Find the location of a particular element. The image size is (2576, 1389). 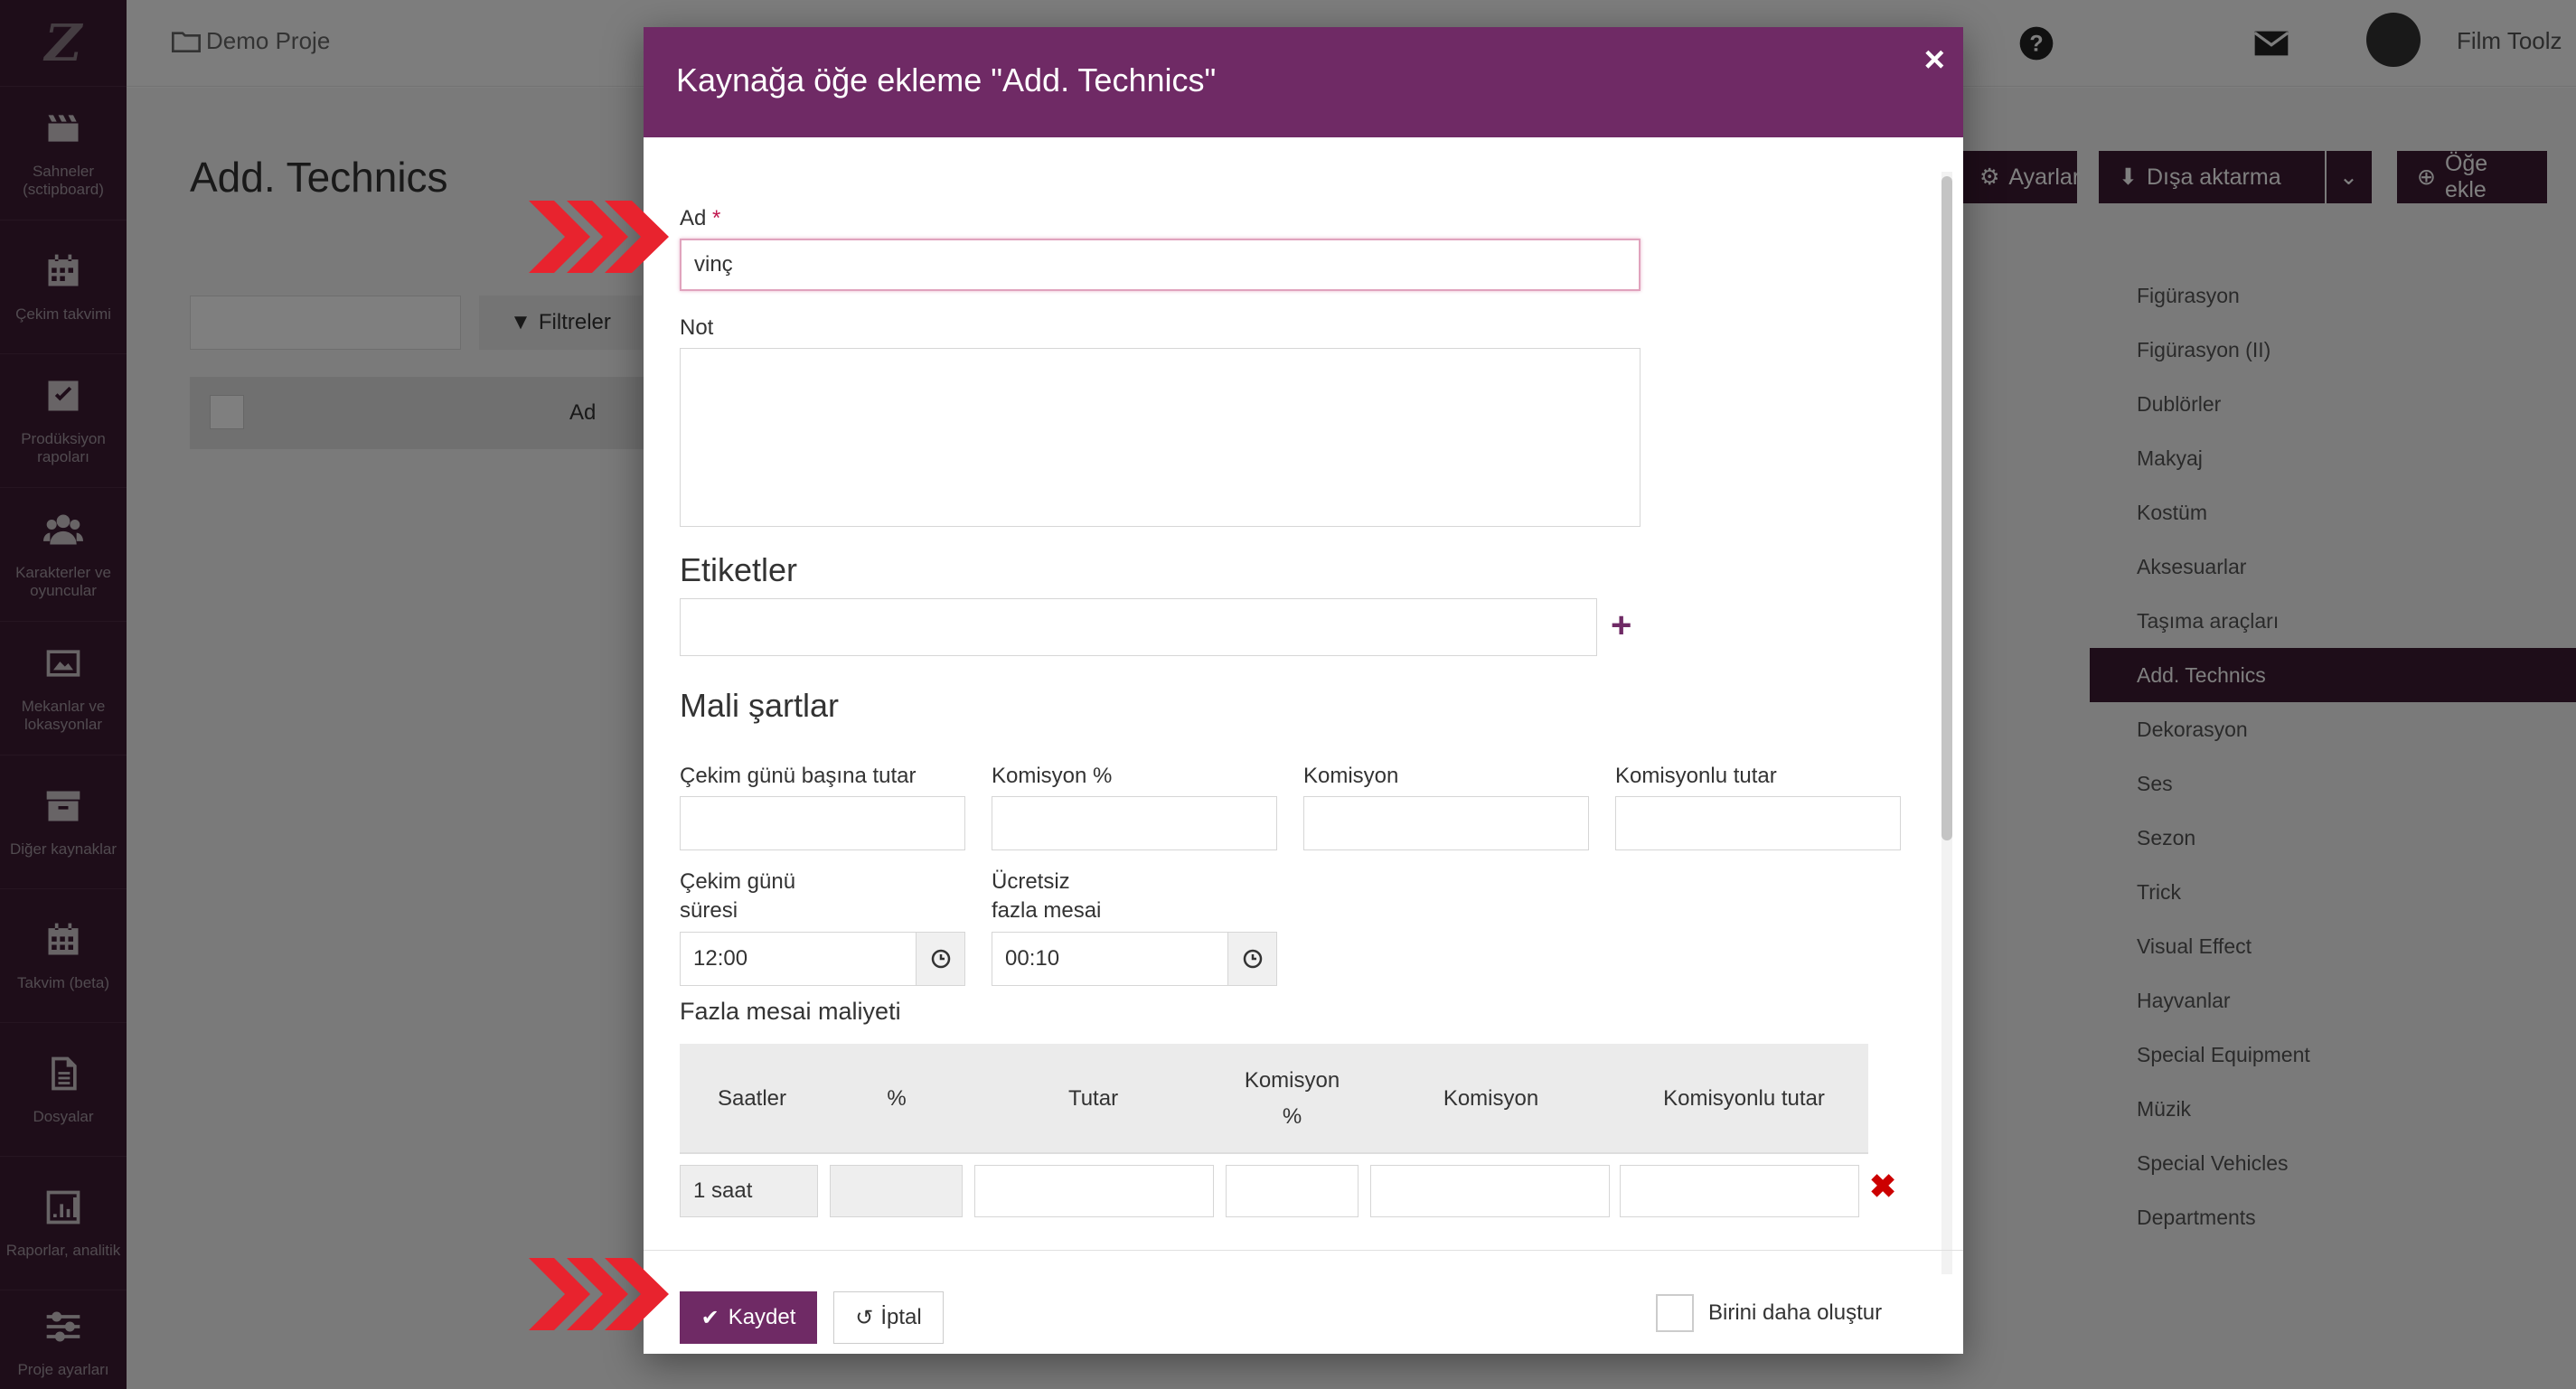

check-icon: ✔ is located at coordinates (710, 1317).